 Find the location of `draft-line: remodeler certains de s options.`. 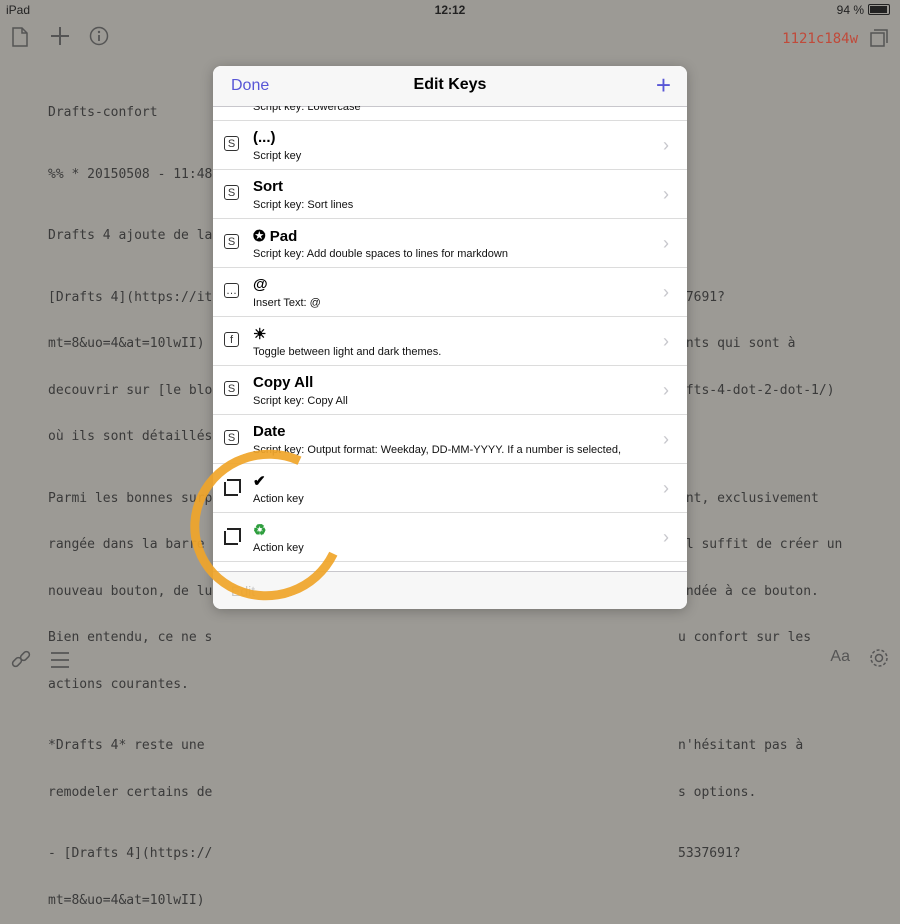

draft-line: remodeler certains de s options. is located at coordinates (402, 792).